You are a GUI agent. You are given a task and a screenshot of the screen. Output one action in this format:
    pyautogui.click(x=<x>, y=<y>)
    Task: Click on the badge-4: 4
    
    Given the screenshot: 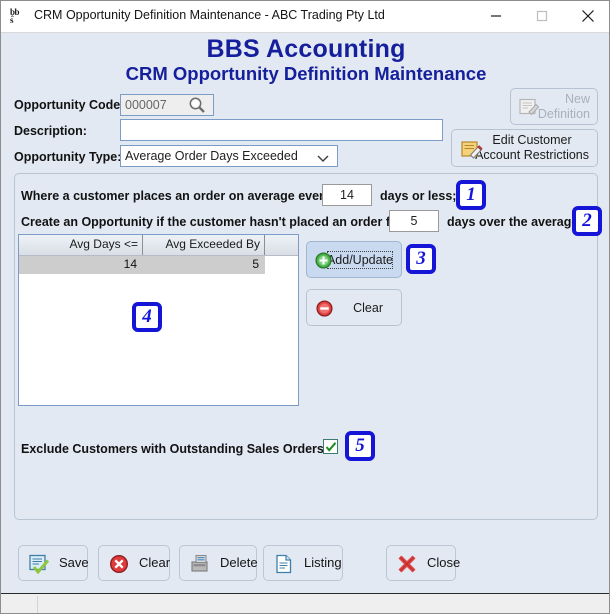 What is the action you would take?
    pyautogui.click(x=147, y=317)
    